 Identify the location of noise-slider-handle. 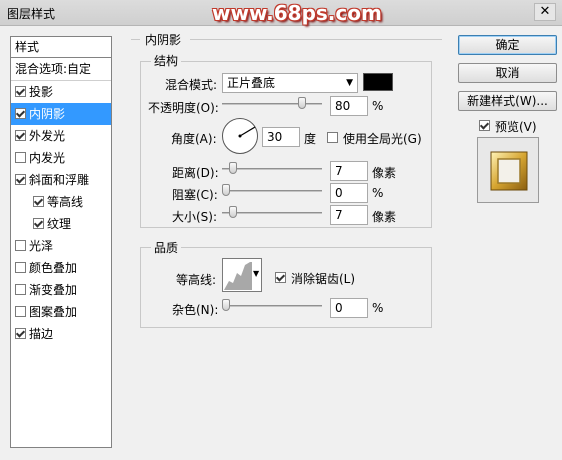
(226, 305).